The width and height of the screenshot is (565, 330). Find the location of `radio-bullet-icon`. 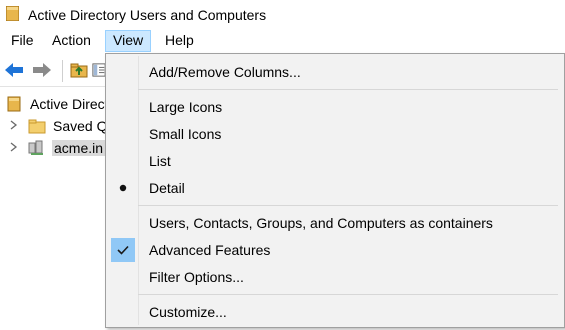

radio-bullet-icon is located at coordinates (123, 188).